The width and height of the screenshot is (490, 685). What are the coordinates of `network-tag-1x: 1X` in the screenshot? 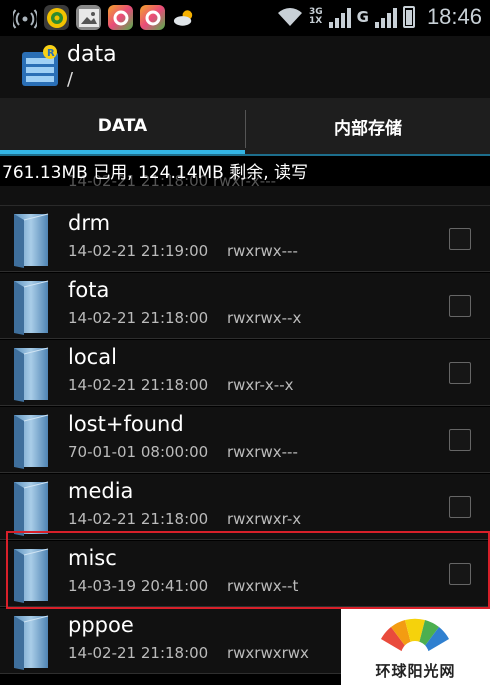 It's located at (315, 21).